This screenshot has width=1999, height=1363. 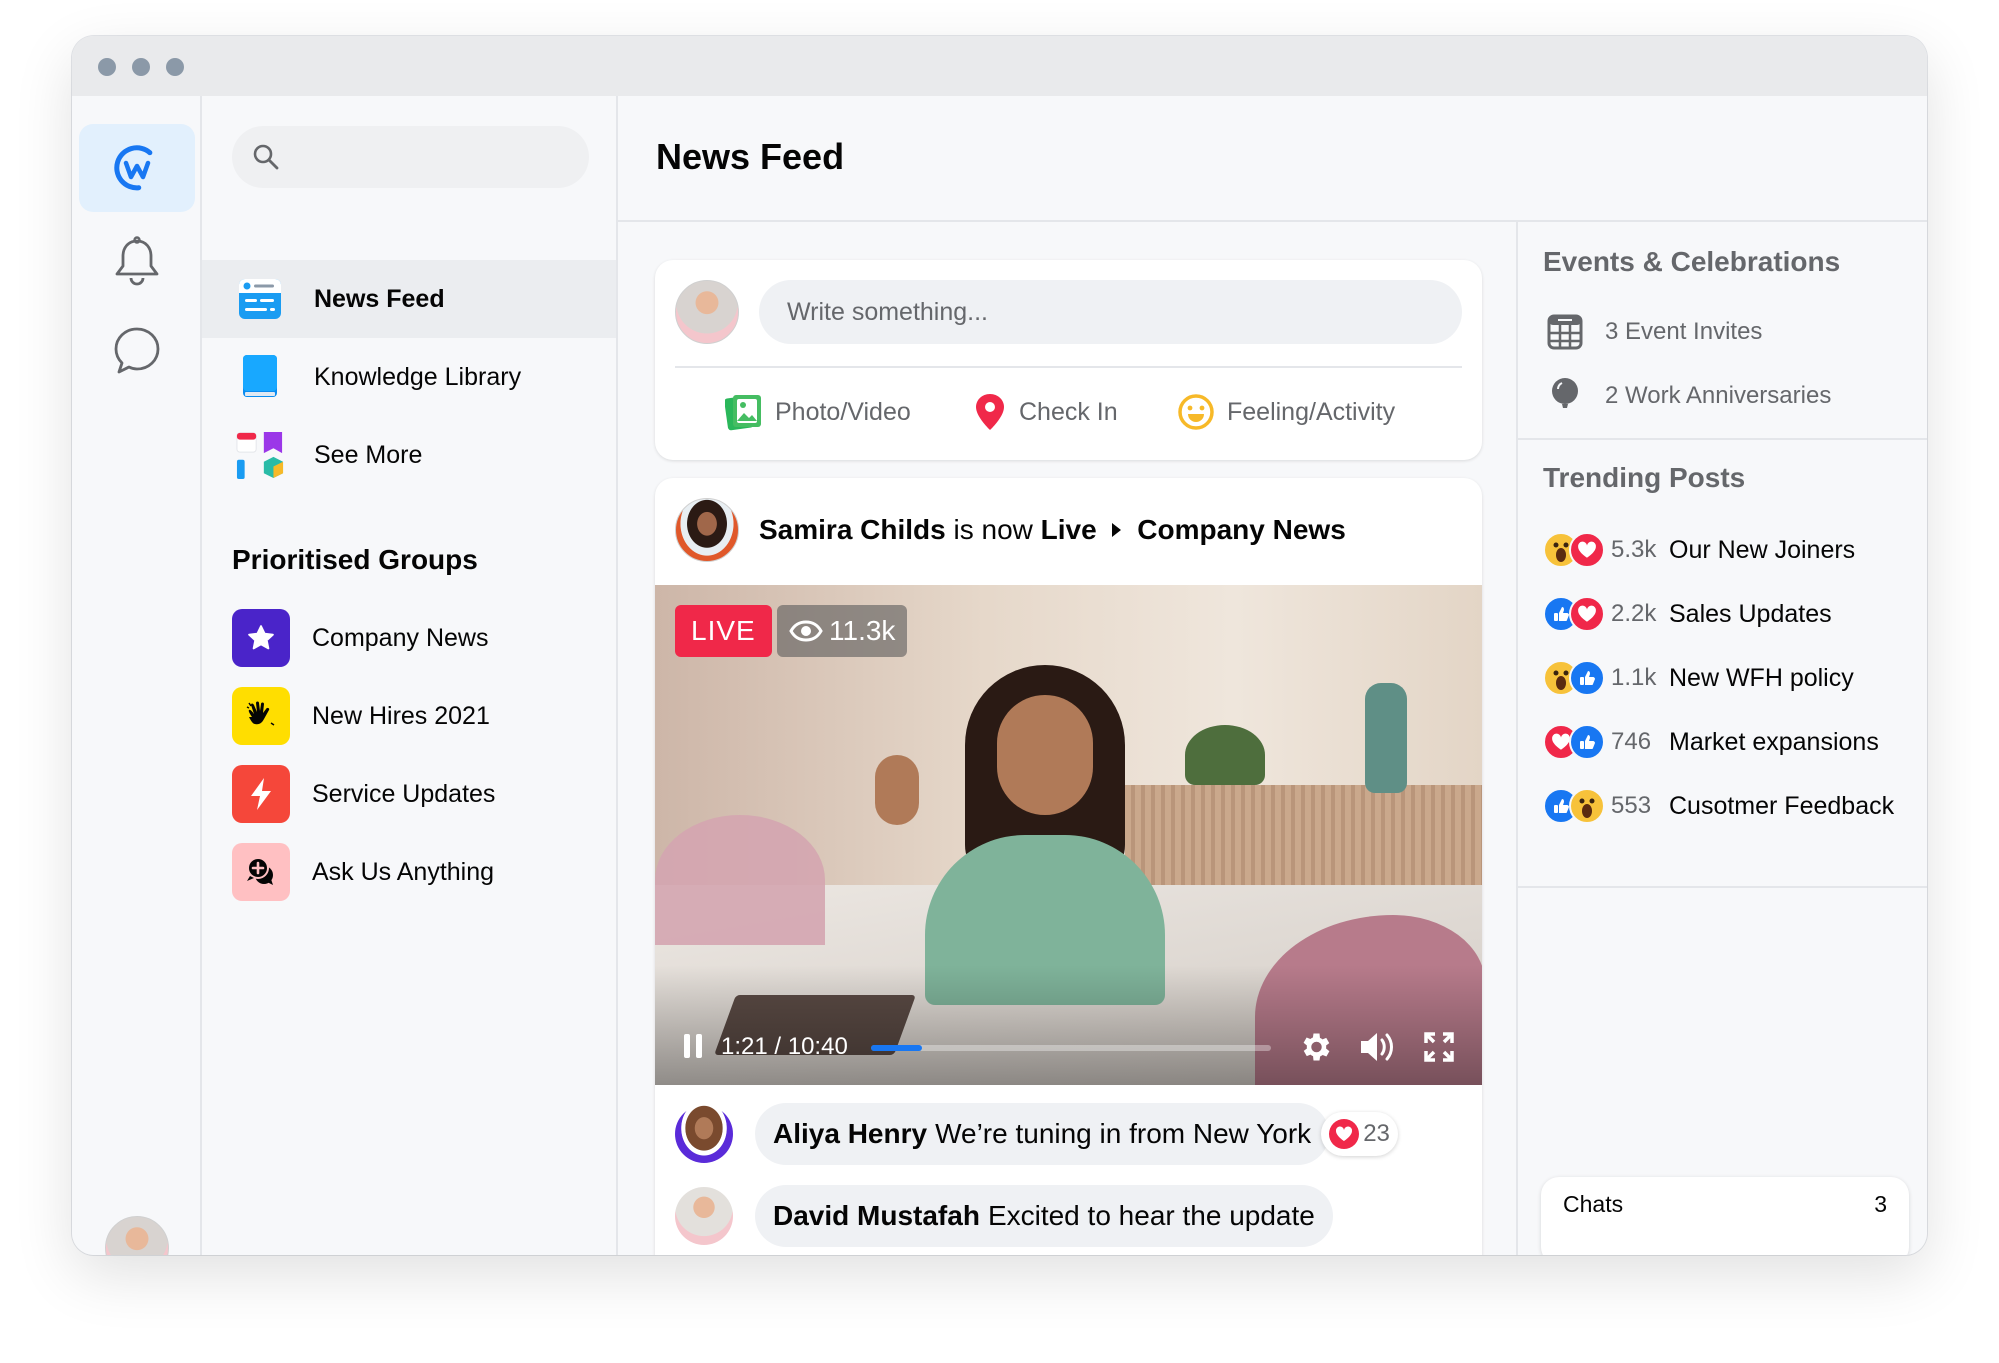 I want to click on photo-icon, so click(x=744, y=412).